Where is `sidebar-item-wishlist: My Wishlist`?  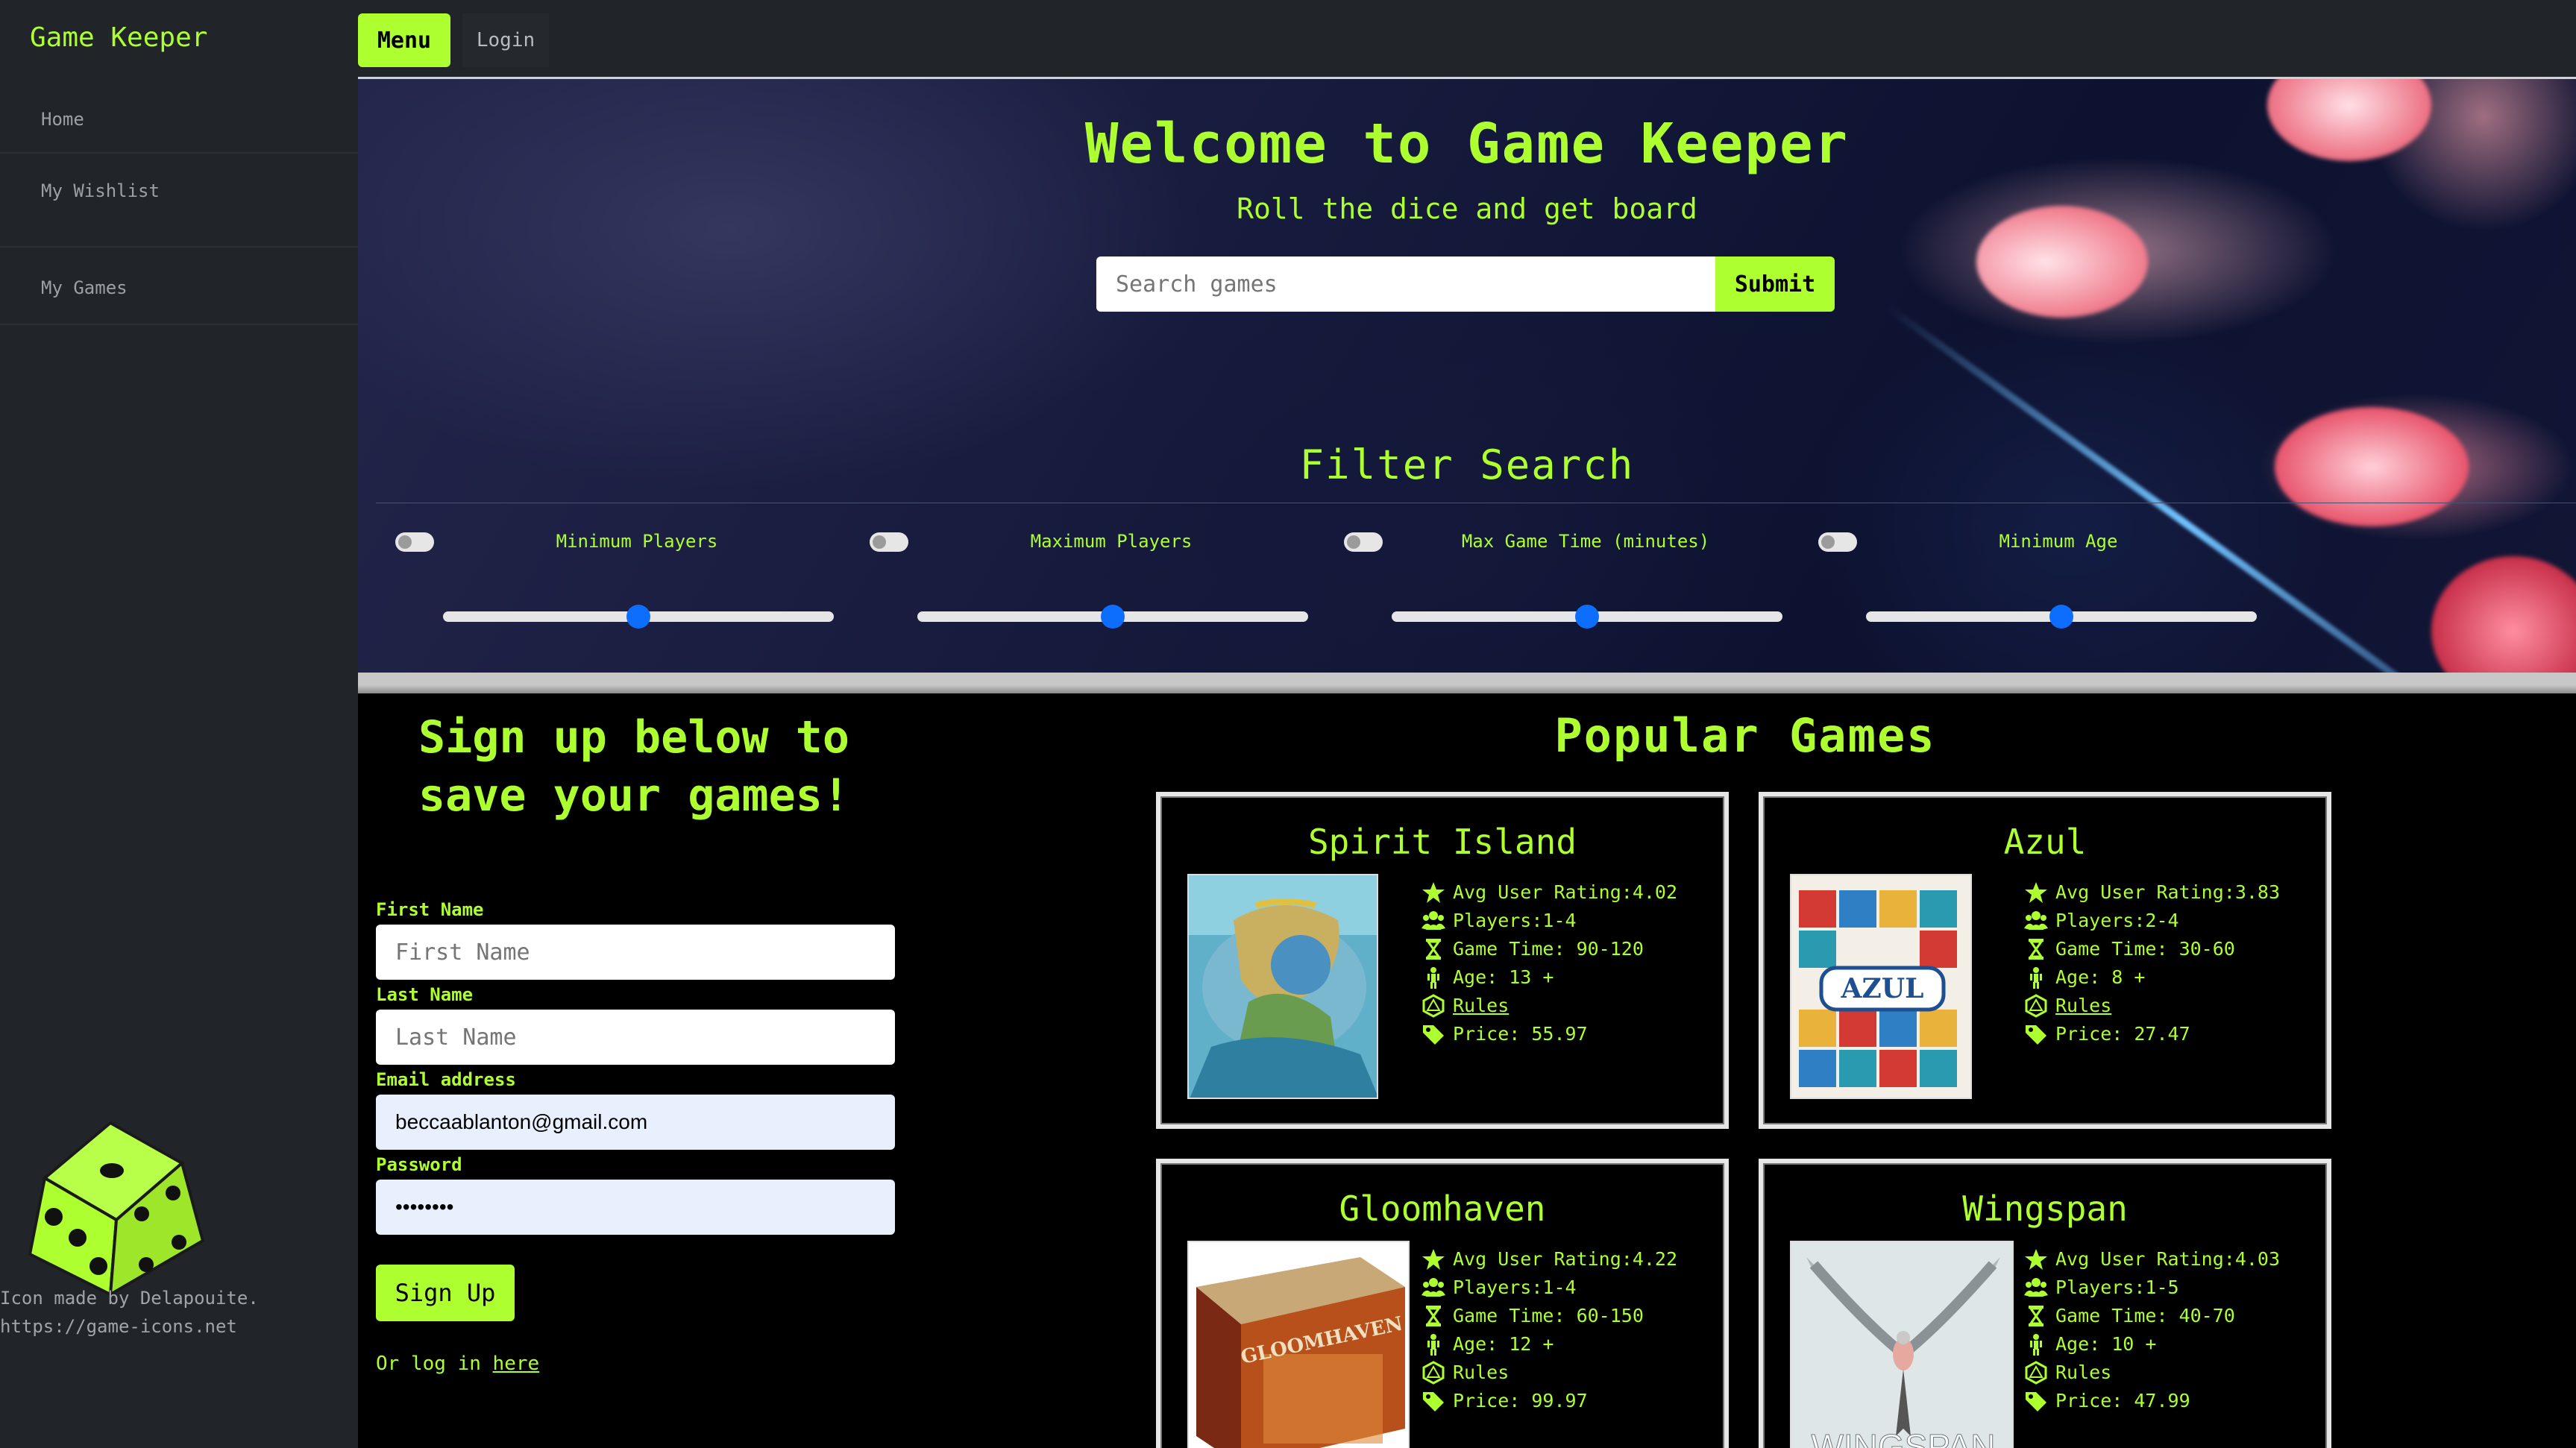 sidebar-item-wishlist: My Wishlist is located at coordinates (101, 190).